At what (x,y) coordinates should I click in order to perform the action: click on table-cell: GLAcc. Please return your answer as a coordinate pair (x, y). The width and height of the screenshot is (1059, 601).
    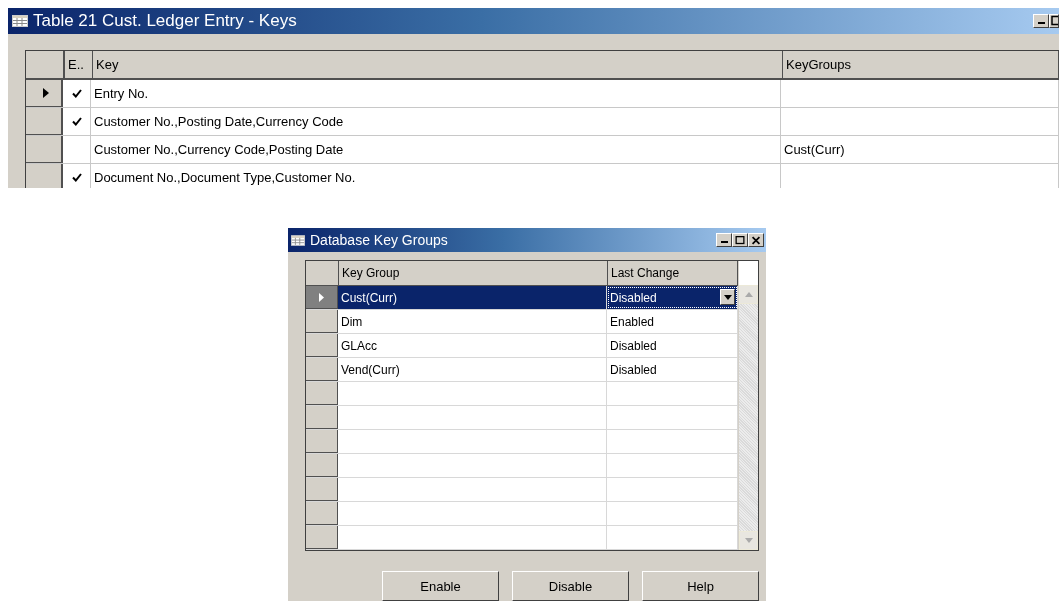
    Looking at the image, I should click on (359, 345).